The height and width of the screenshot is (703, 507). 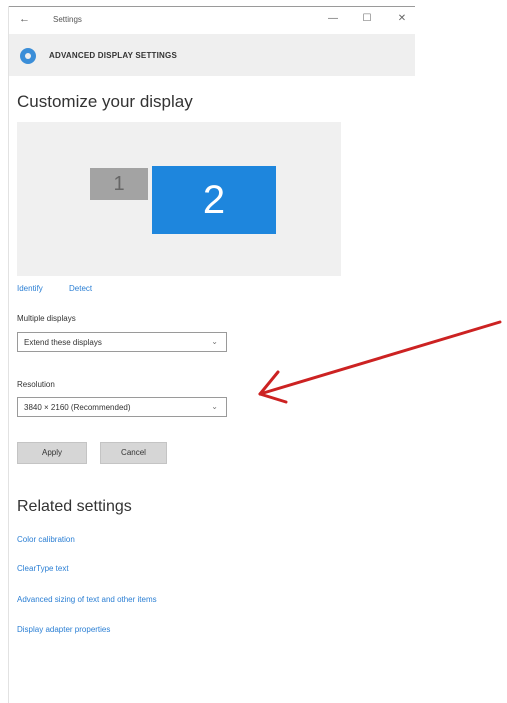 What do you see at coordinates (30, 288) in the screenshot?
I see `identify-link: Identify` at bounding box center [30, 288].